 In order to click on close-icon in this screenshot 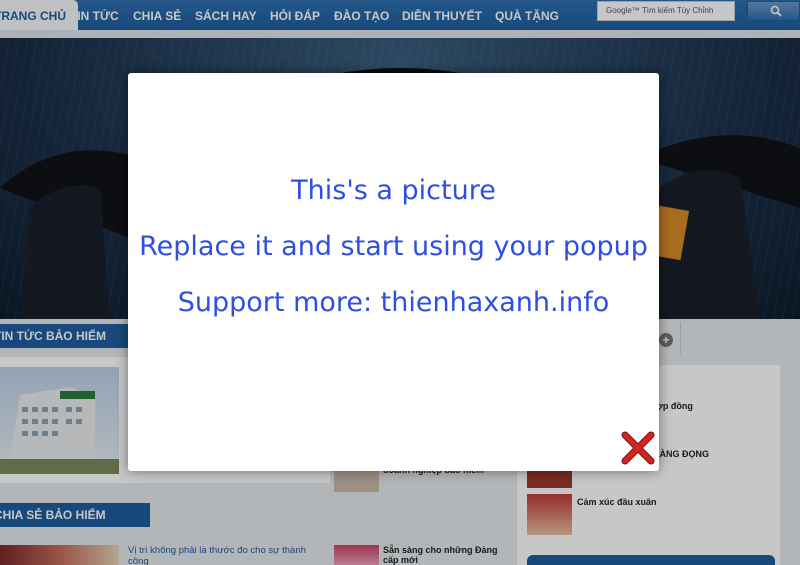, I will do `click(638, 448)`.